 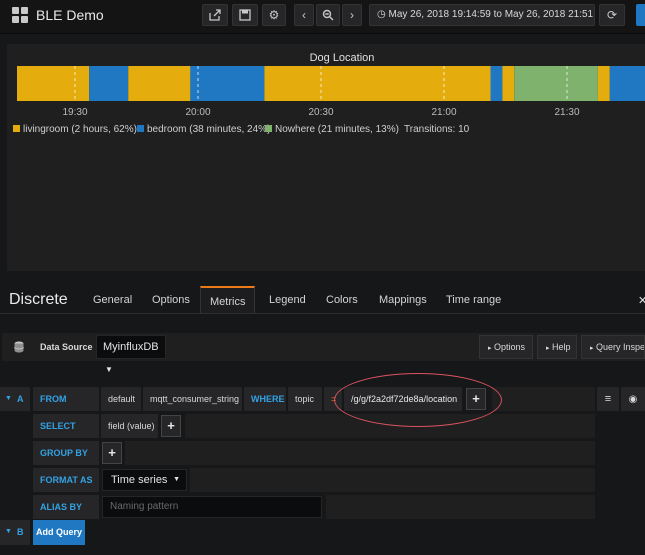 I want to click on groupby-keyword: GROUP BY, so click(x=66, y=453).